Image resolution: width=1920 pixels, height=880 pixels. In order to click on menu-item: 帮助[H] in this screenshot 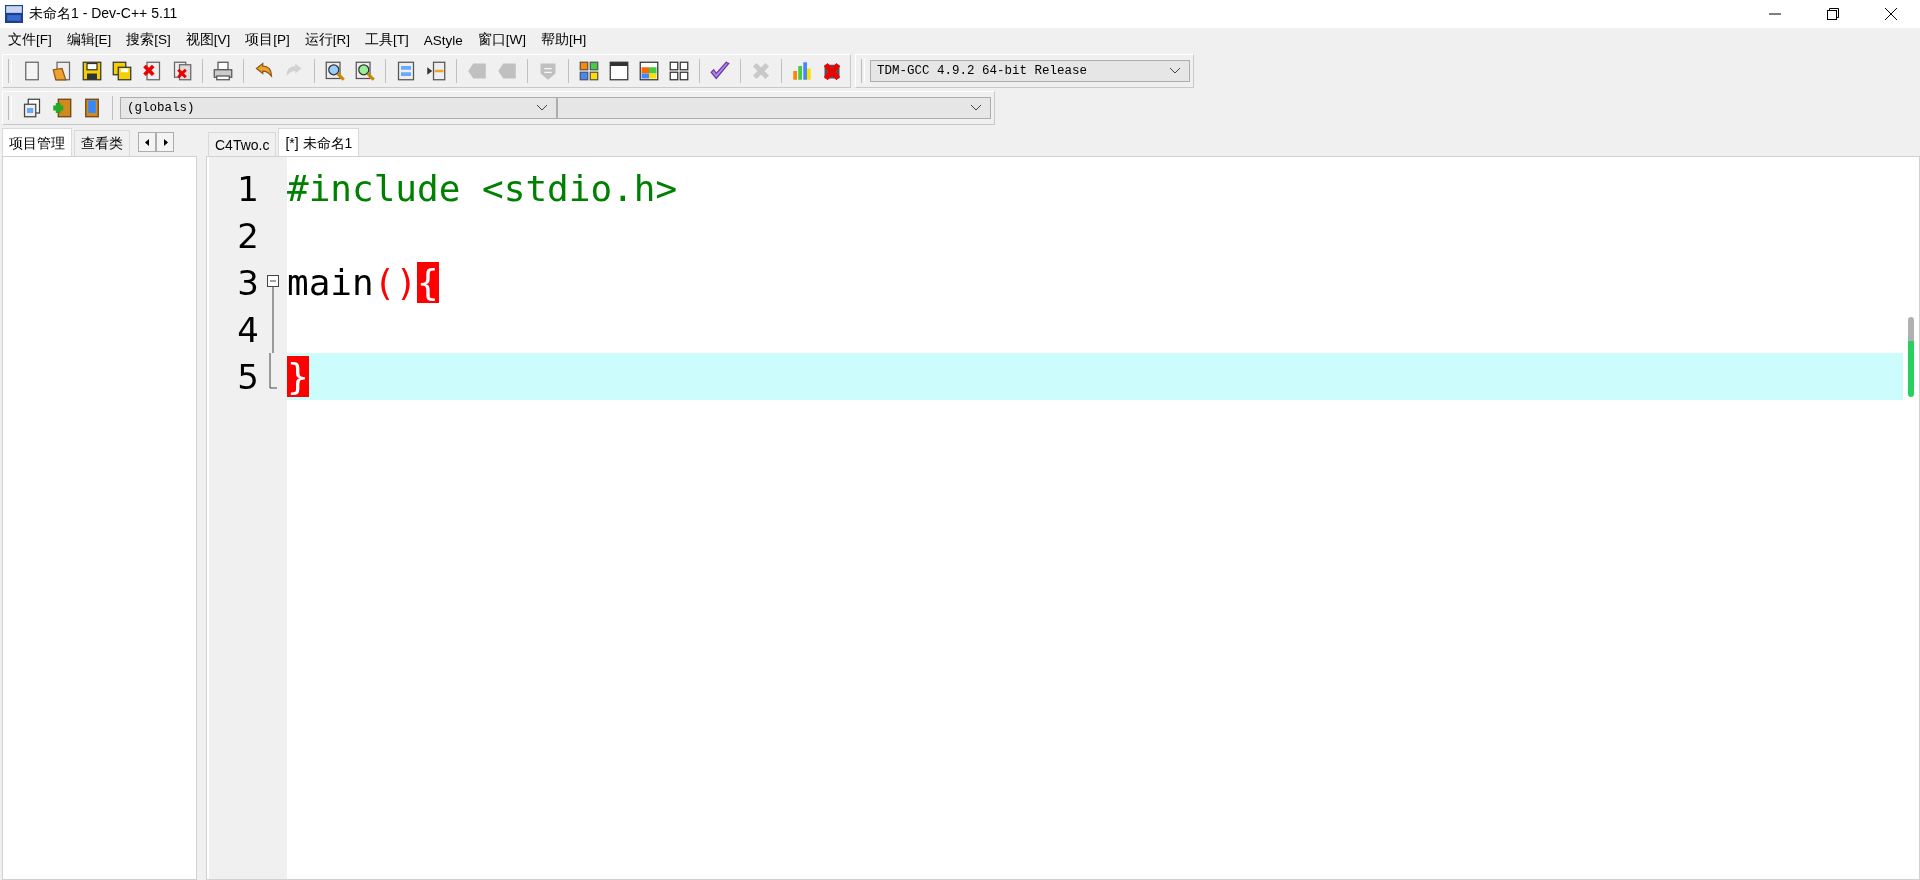, I will do `click(565, 40)`.